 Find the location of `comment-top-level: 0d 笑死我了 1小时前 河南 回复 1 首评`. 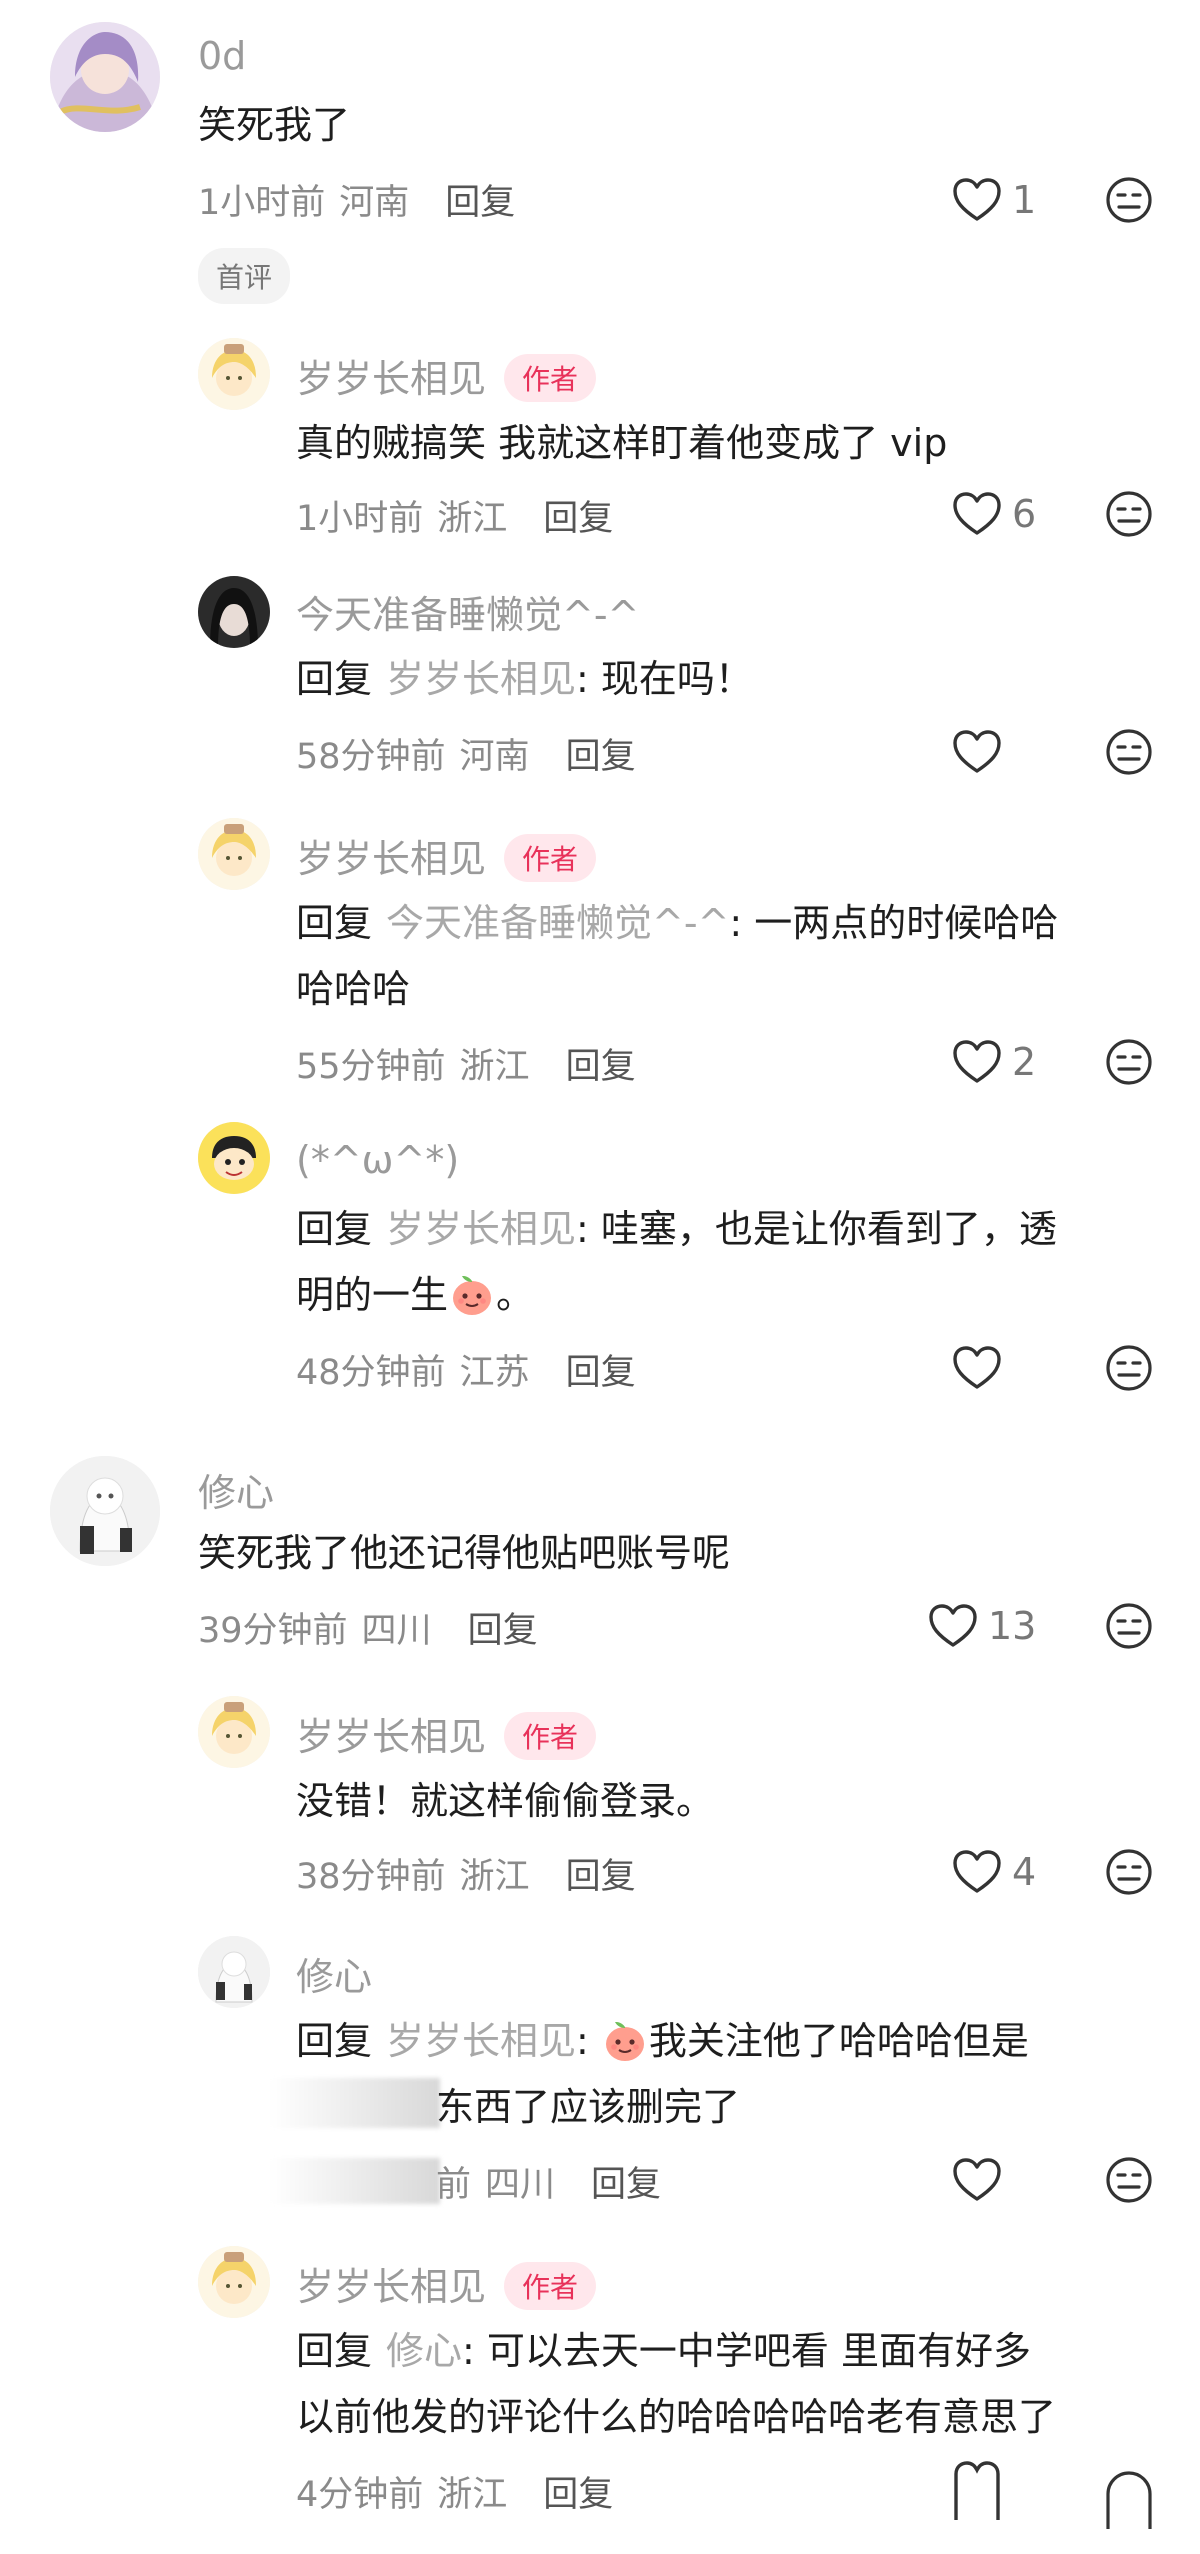

comment-top-level: 0d 笑死我了 1小时前 河南 回复 1 首评 is located at coordinates (600, 152).